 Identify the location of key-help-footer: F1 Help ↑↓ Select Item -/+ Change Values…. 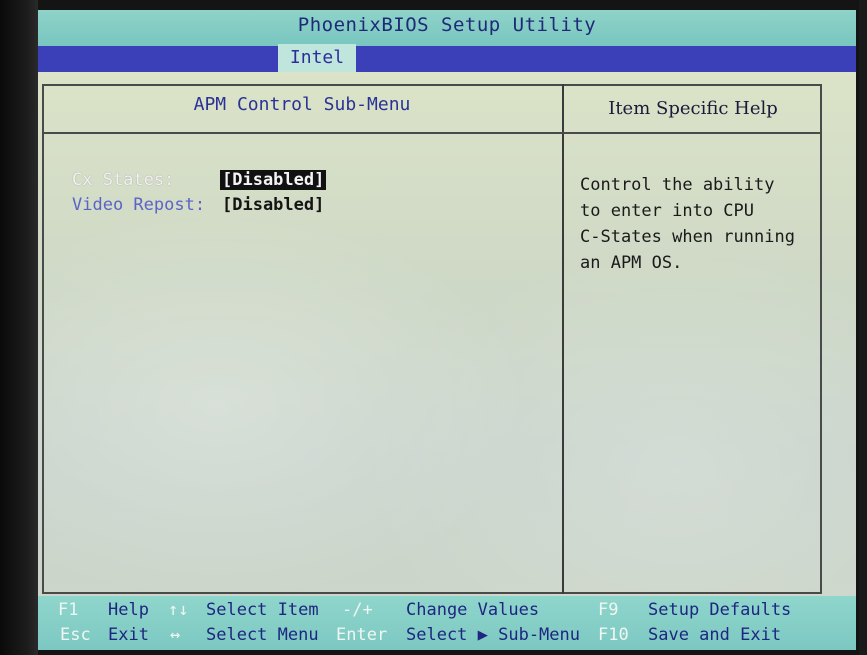
(447, 623).